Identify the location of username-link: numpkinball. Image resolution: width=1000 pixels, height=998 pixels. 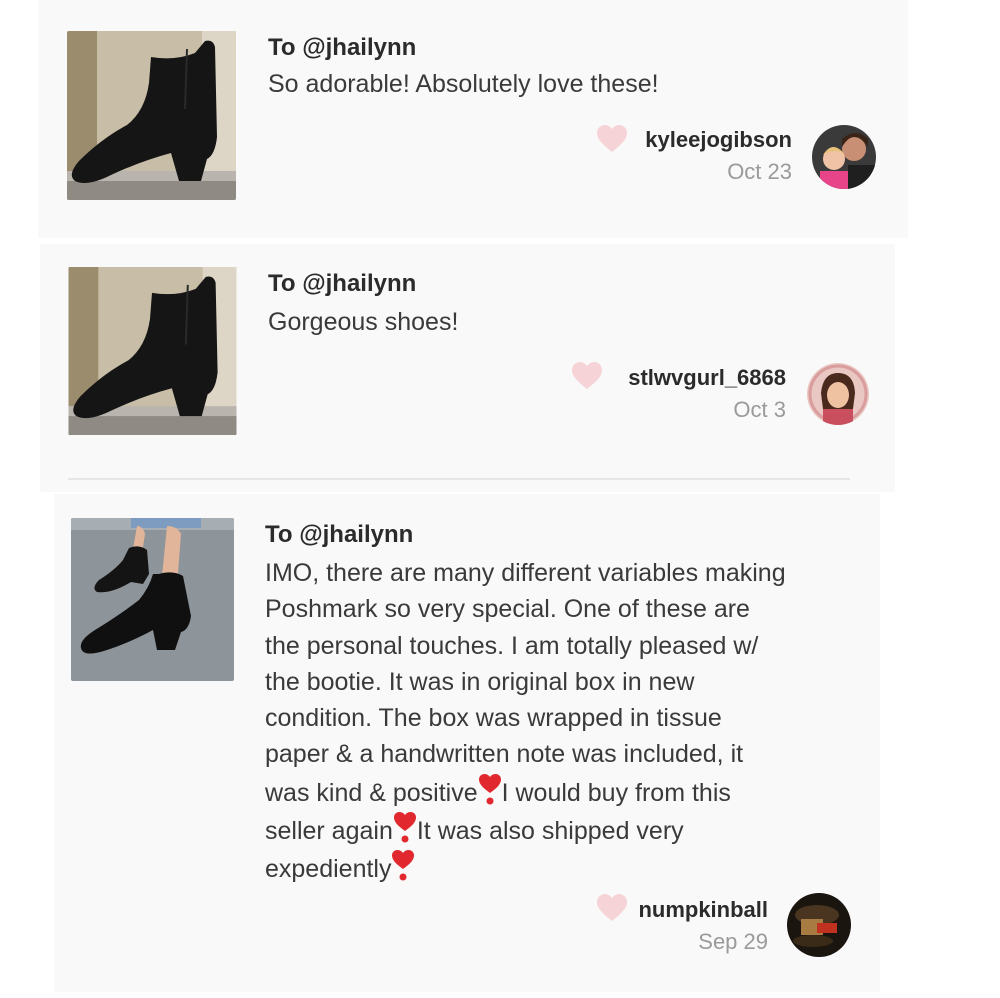
(684, 910).